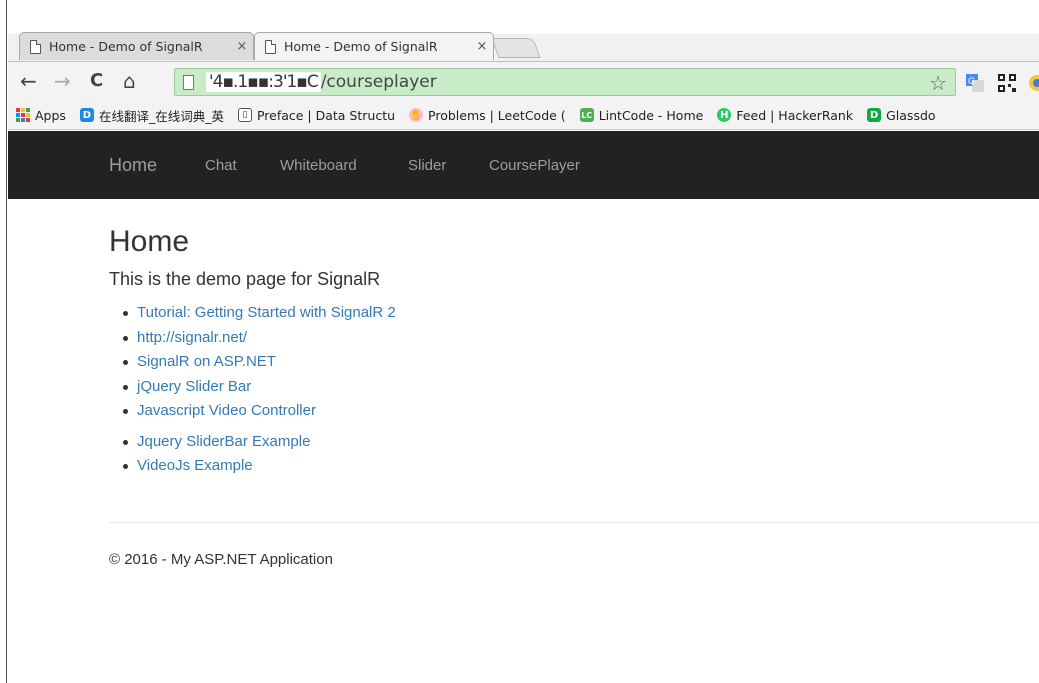 Image resolution: width=1039 pixels, height=683 pixels. Describe the element at coordinates (378, 82) in the screenshot. I see `url-path: /courseplayer` at that location.